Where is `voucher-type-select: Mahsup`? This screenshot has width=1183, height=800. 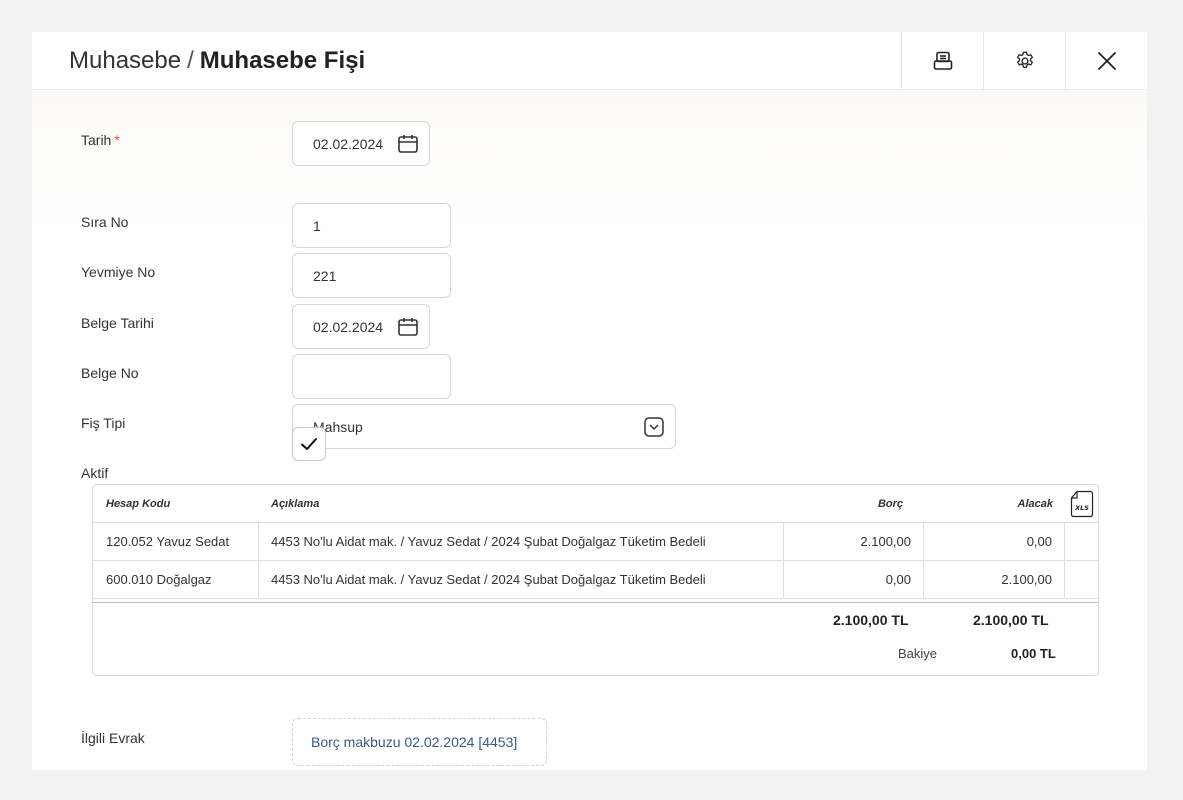 voucher-type-select: Mahsup is located at coordinates (484, 426).